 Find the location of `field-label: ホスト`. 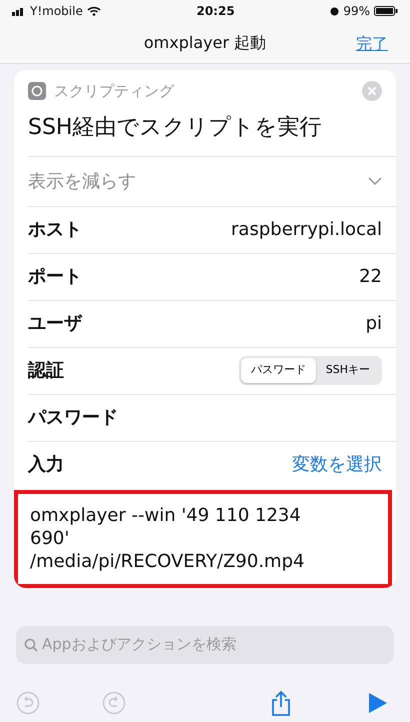

field-label: ホスト is located at coordinates (55, 230).